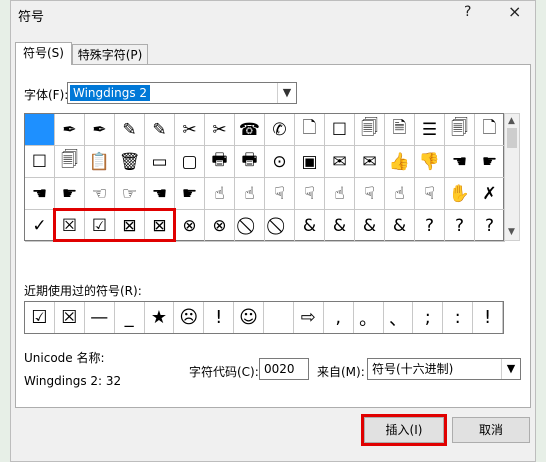  What do you see at coordinates (40, 226) in the screenshot?
I see `symbol-cell: ✓` at bounding box center [40, 226].